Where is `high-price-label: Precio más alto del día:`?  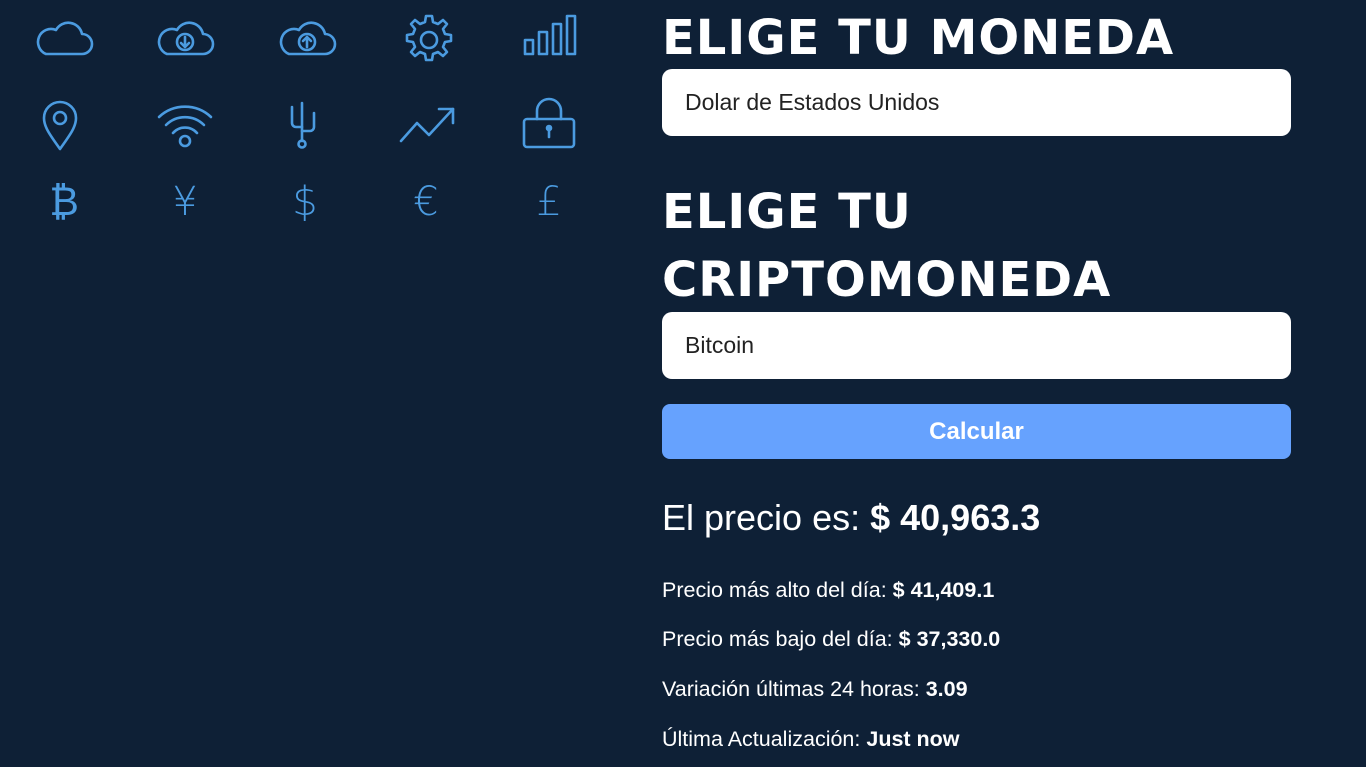 high-price-label: Precio más alto del día: is located at coordinates (774, 590).